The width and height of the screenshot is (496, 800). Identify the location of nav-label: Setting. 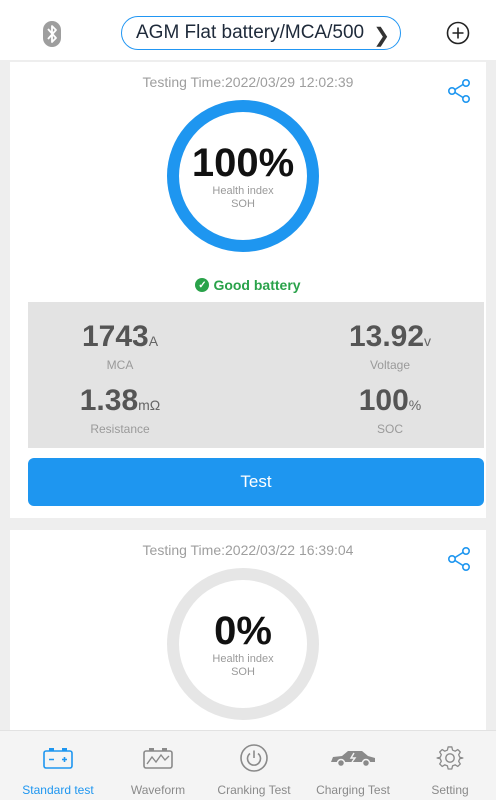
(450, 790).